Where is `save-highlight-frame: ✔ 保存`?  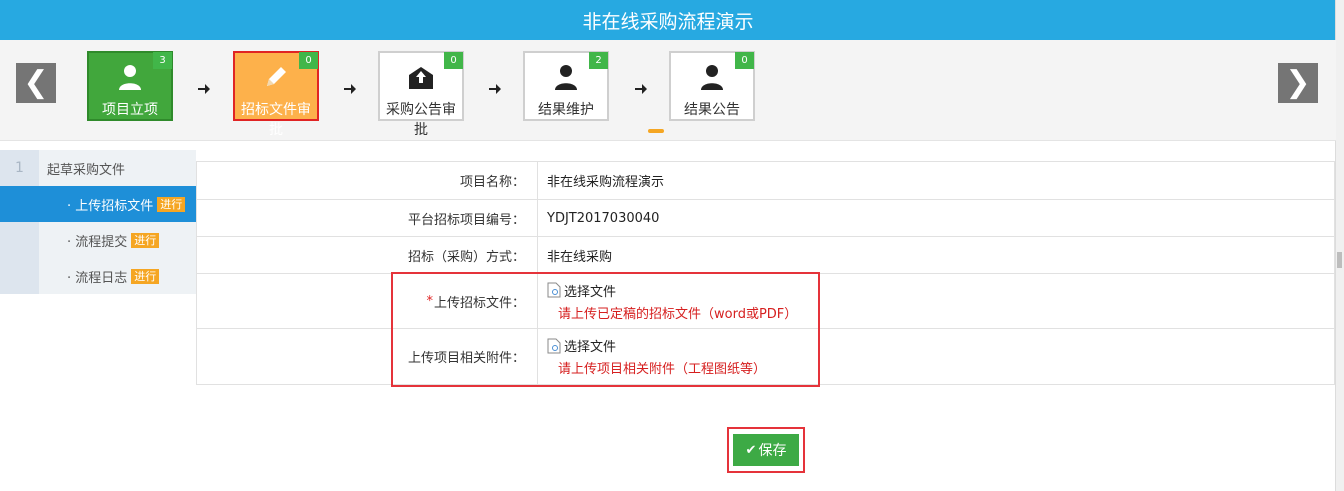 save-highlight-frame: ✔ 保存 is located at coordinates (766, 450).